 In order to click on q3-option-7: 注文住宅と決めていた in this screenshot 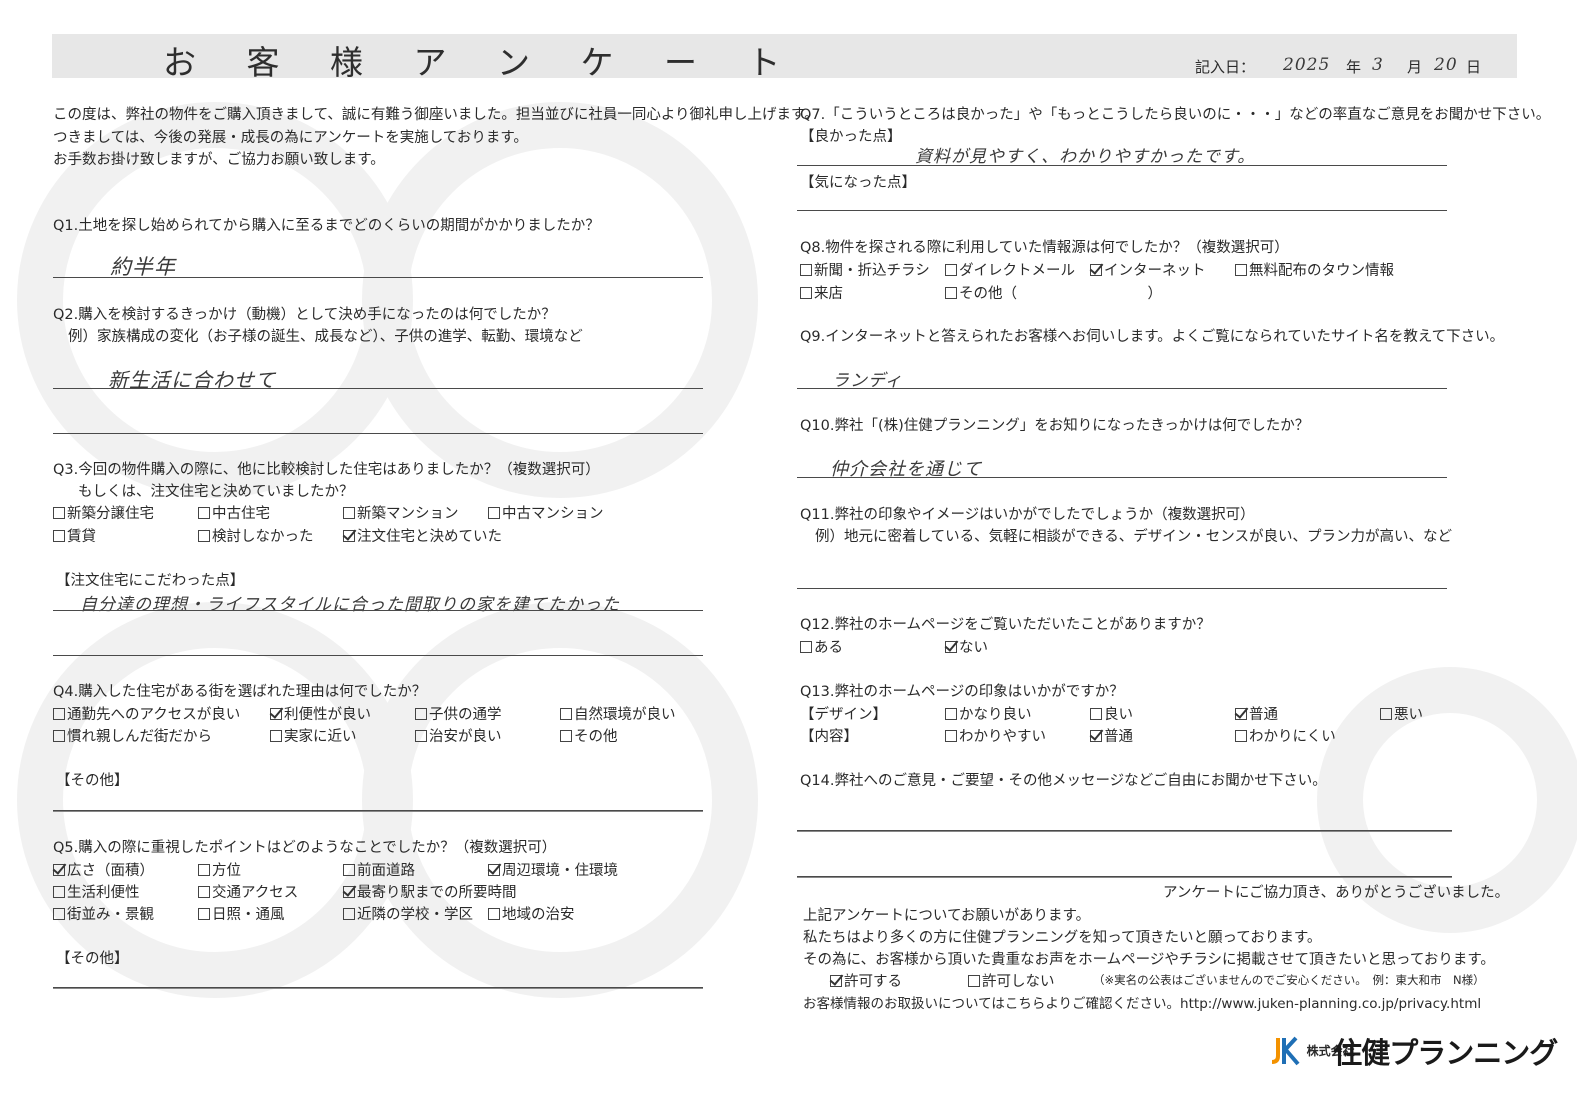, I will do `click(422, 535)`.